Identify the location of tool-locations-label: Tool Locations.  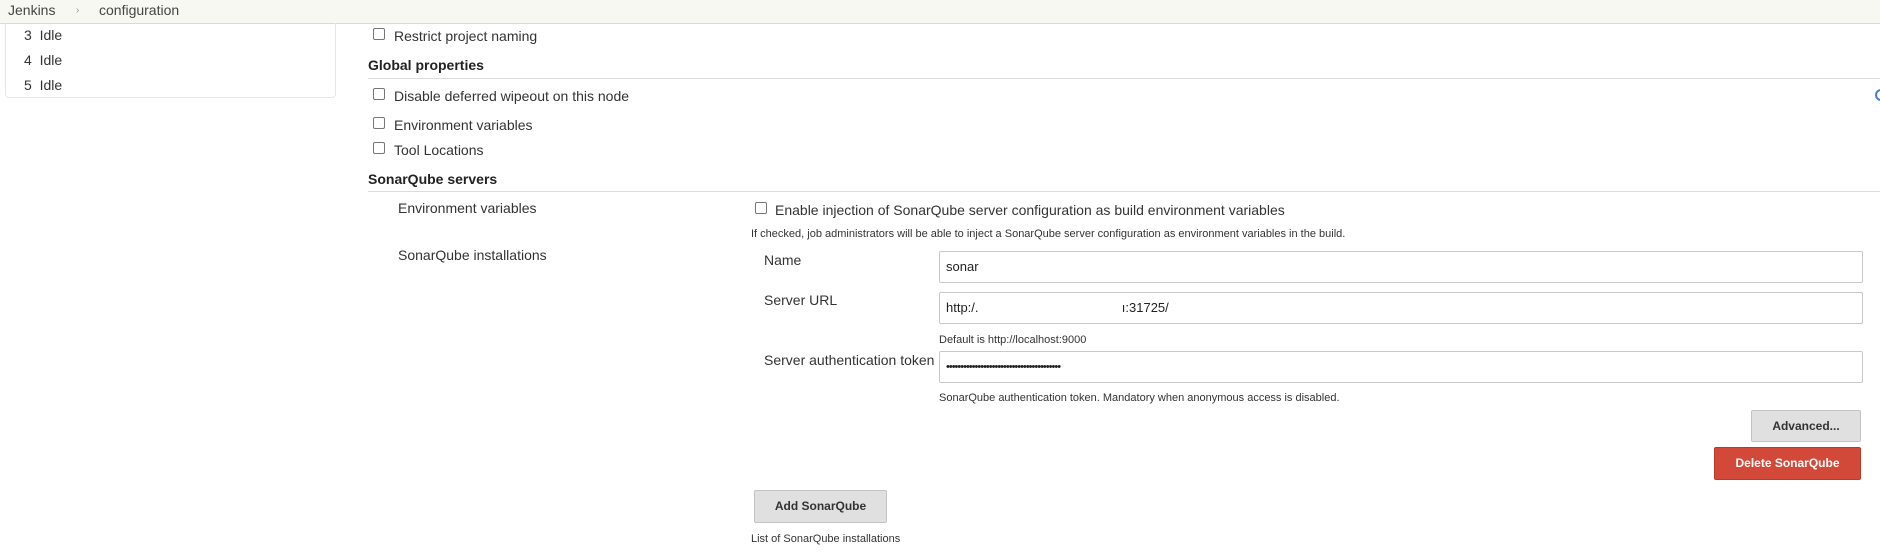
(439, 150).